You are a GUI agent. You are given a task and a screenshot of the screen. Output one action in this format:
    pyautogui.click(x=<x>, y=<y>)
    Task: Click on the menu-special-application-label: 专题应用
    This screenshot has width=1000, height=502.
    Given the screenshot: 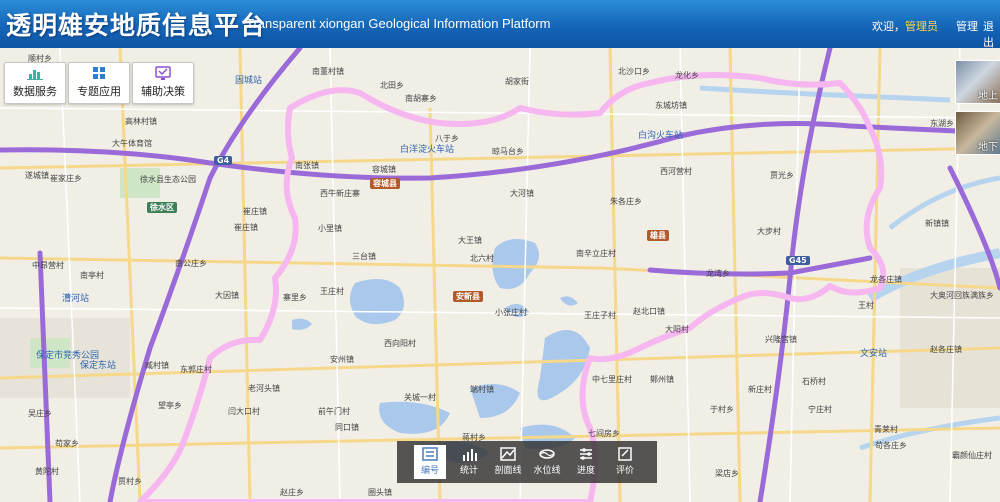 What is the action you would take?
    pyautogui.click(x=99, y=91)
    